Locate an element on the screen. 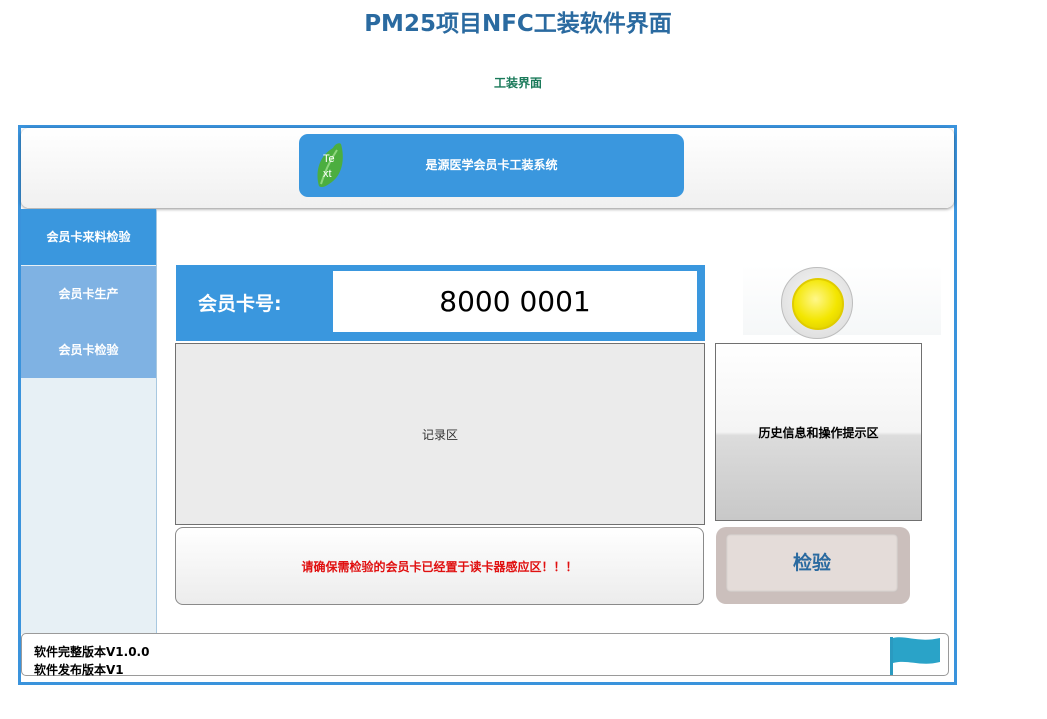  notice-text: 请确保需检验的会员卡已经置于读卡器感应区！！！ is located at coordinates (439, 567).